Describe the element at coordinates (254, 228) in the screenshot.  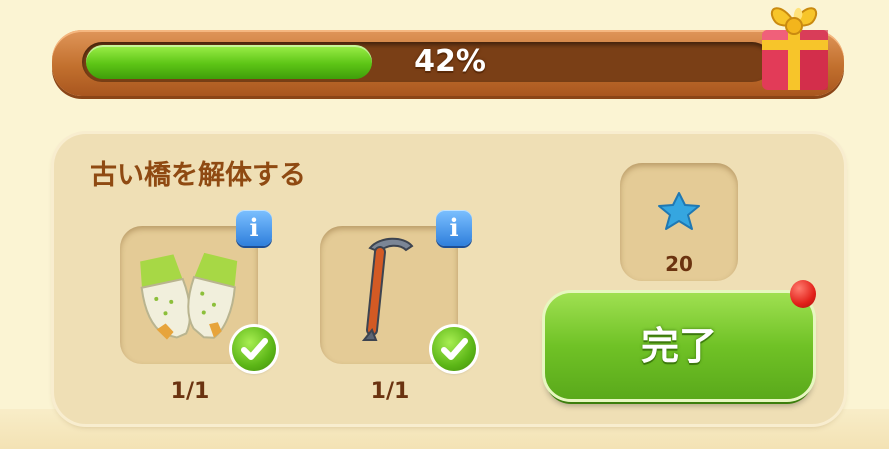
I see `gloves-info-button: i` at that location.